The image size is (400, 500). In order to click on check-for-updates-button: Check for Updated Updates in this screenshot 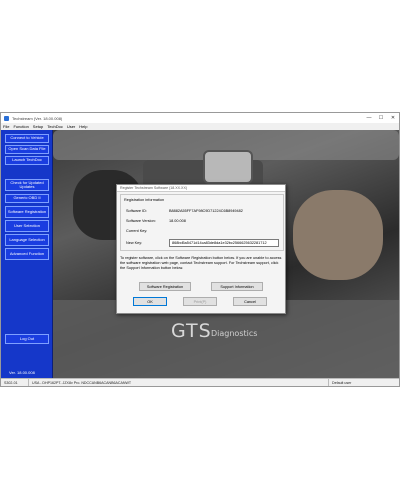, I will do `click(27, 185)`.